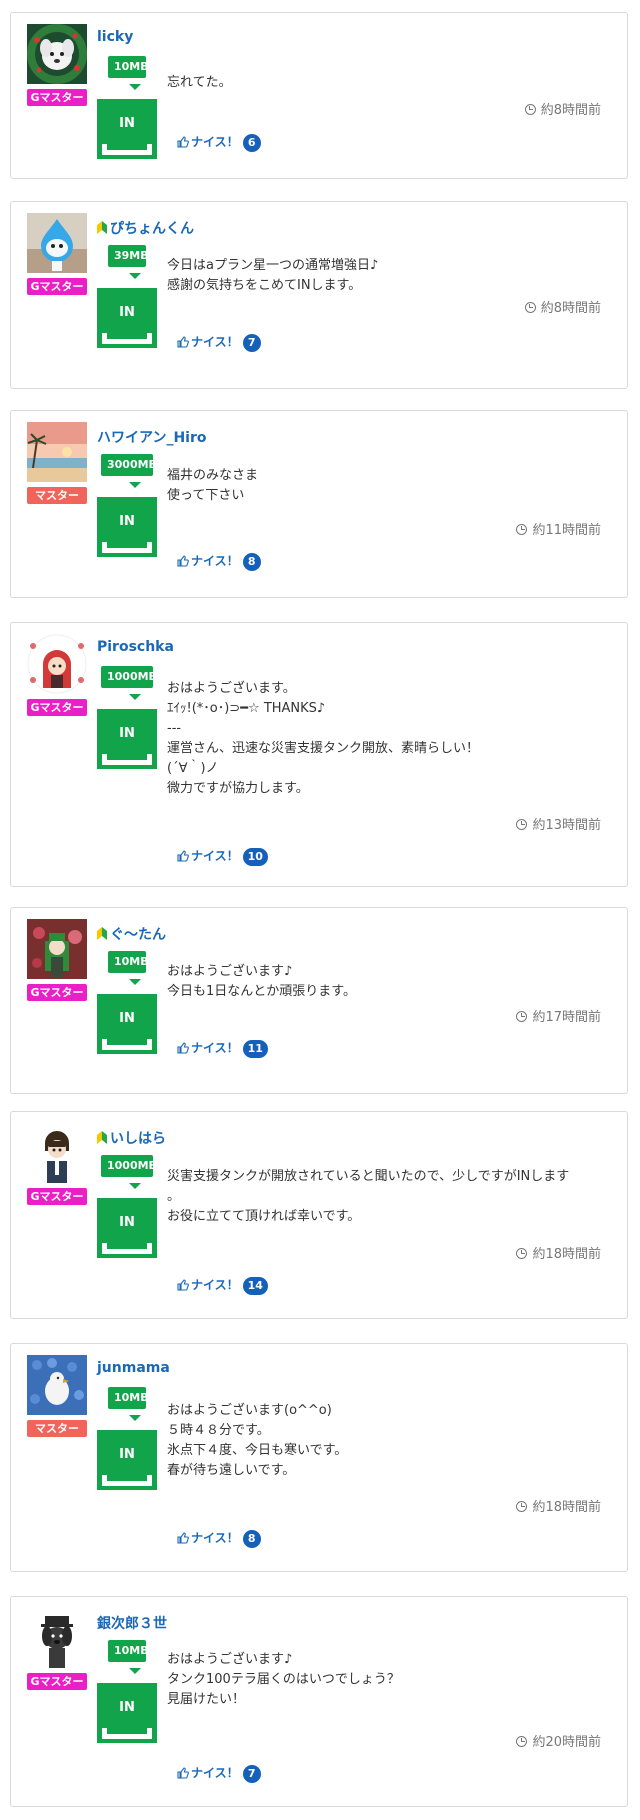  I want to click on message-line: 忘れてた。, so click(199, 82).